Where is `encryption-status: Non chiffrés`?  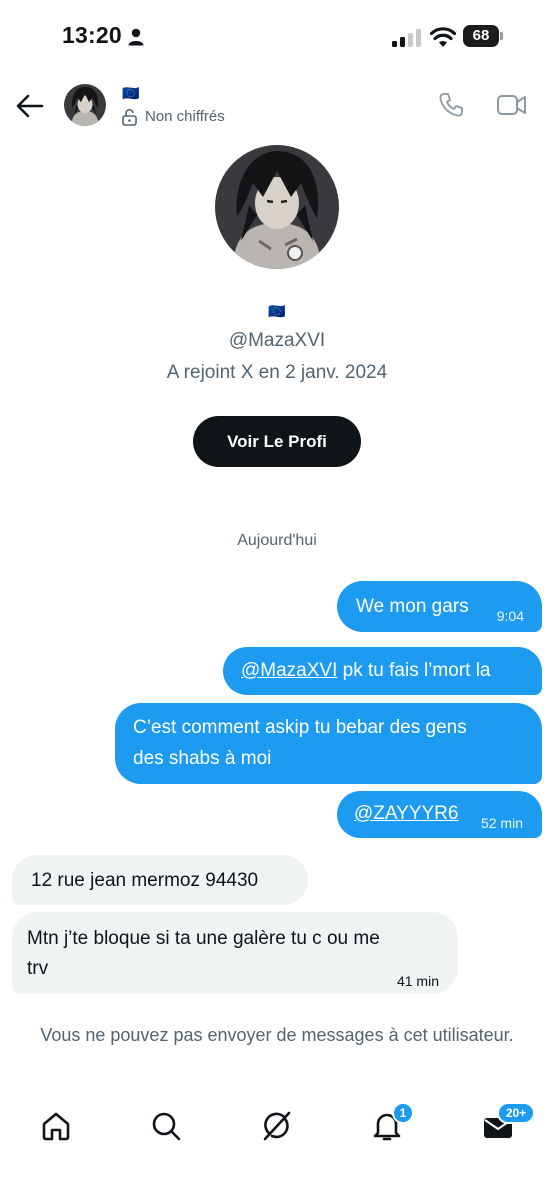 encryption-status: Non chiffrés is located at coordinates (185, 116).